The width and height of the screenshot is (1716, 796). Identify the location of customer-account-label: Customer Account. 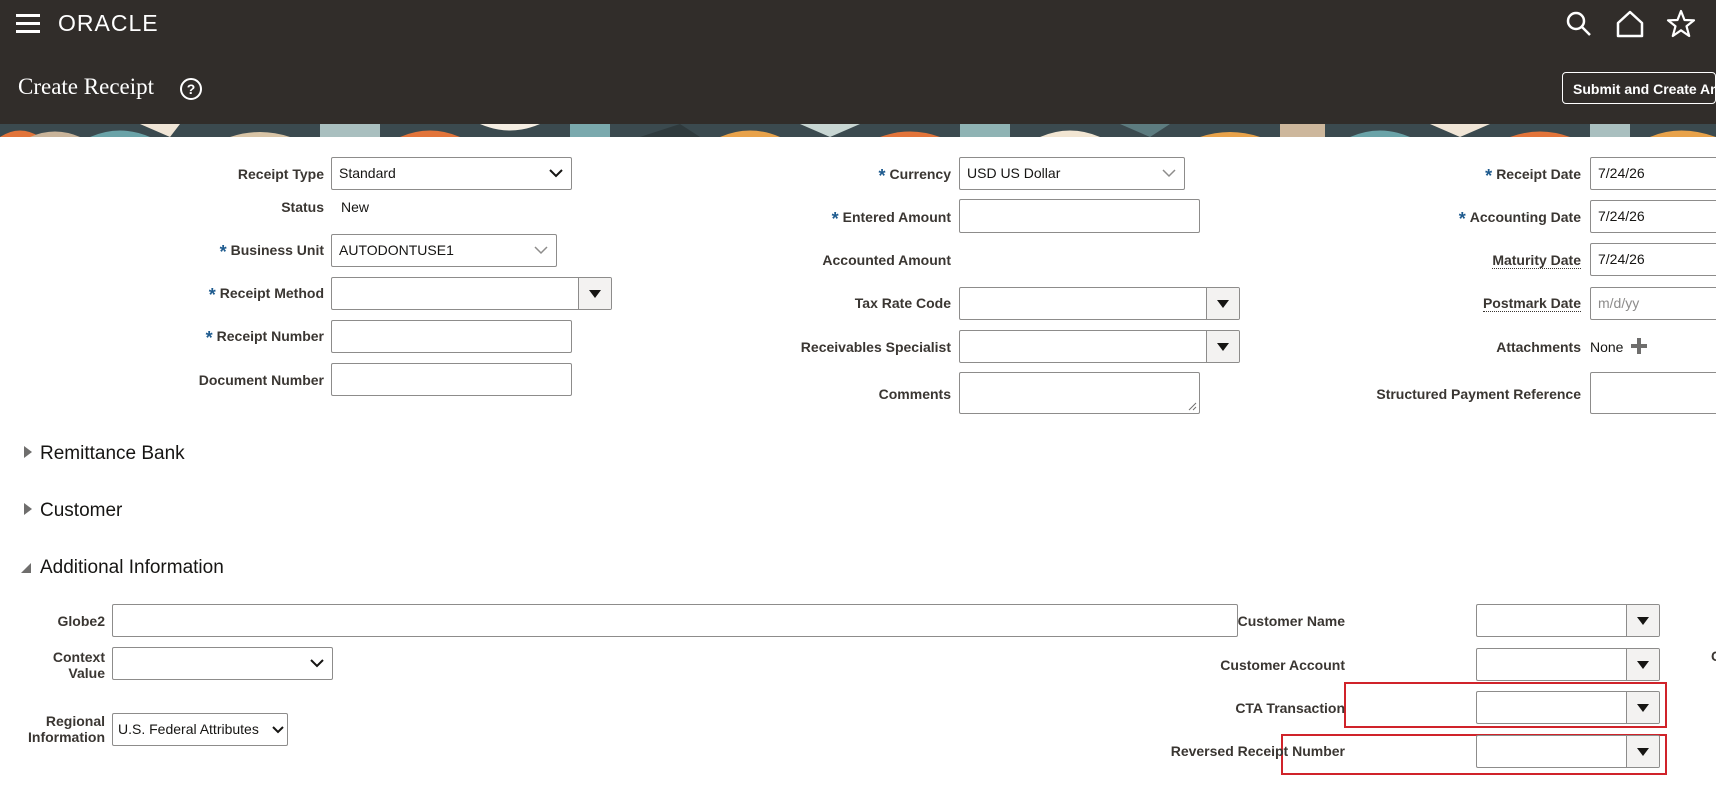
(1282, 665).